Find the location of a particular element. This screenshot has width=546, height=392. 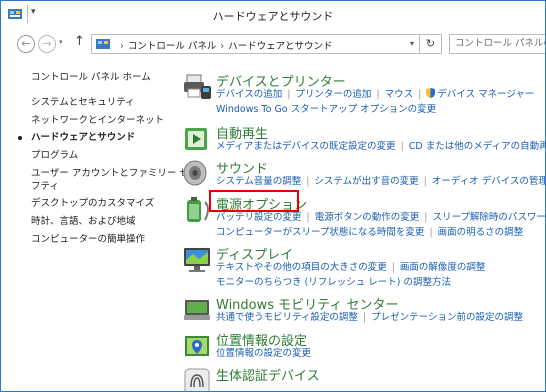

windows-to-go-link: Windows To Go スタートアップ オプションの変更 is located at coordinates (326, 109).